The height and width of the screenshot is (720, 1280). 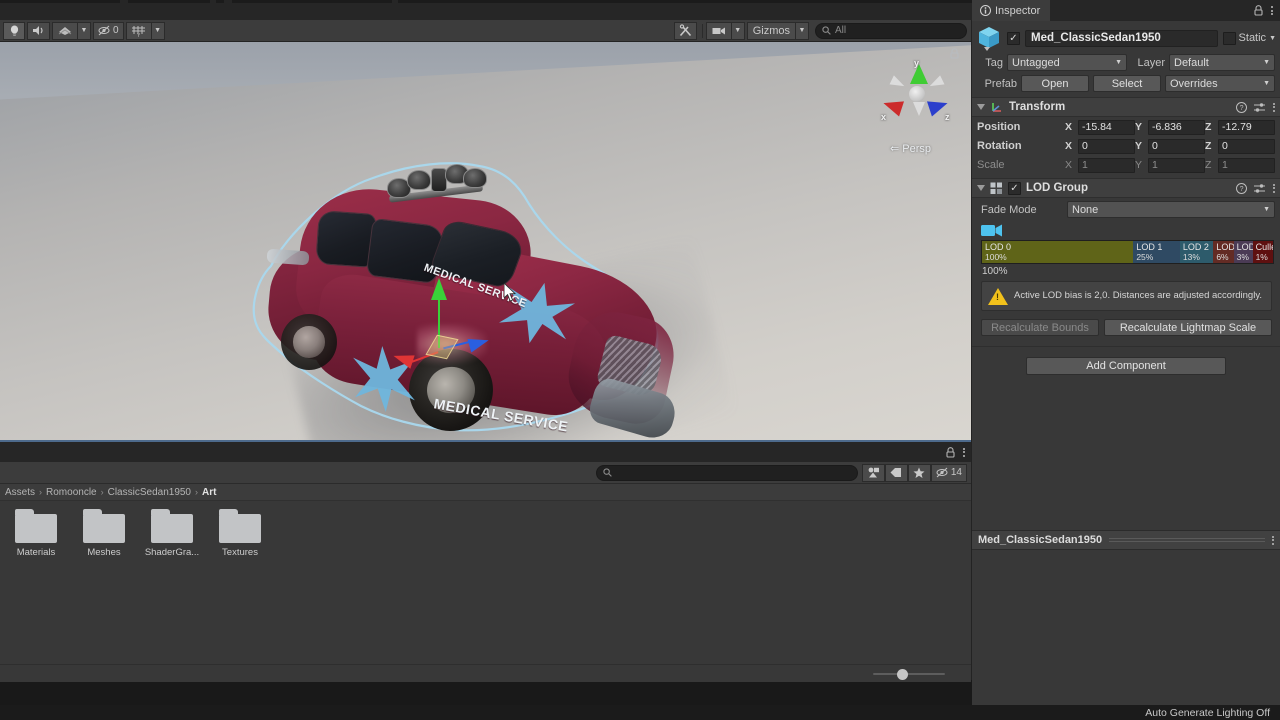 What do you see at coordinates (726, 472) in the screenshot?
I see `project-search-input` at bounding box center [726, 472].